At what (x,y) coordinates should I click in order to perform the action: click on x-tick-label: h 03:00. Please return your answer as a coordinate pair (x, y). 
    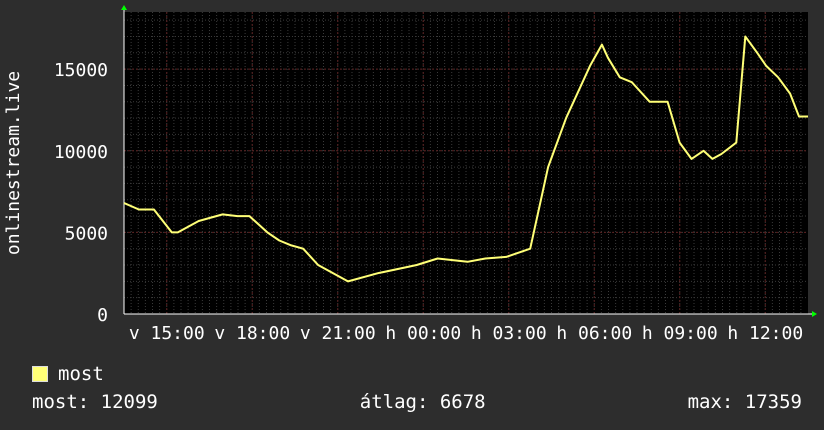
    Looking at the image, I should click on (509, 333).